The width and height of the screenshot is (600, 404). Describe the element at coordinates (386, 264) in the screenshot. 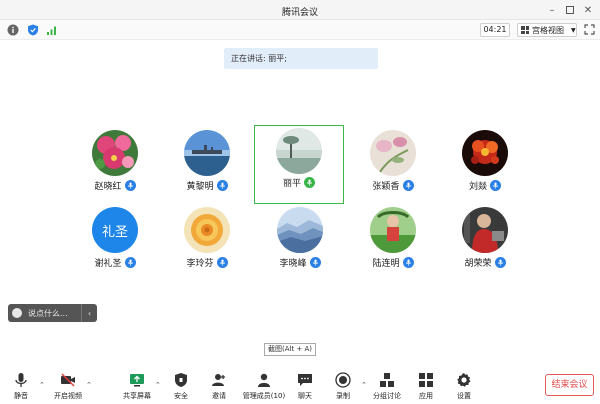

I see `participant-name: 陆连明` at that location.